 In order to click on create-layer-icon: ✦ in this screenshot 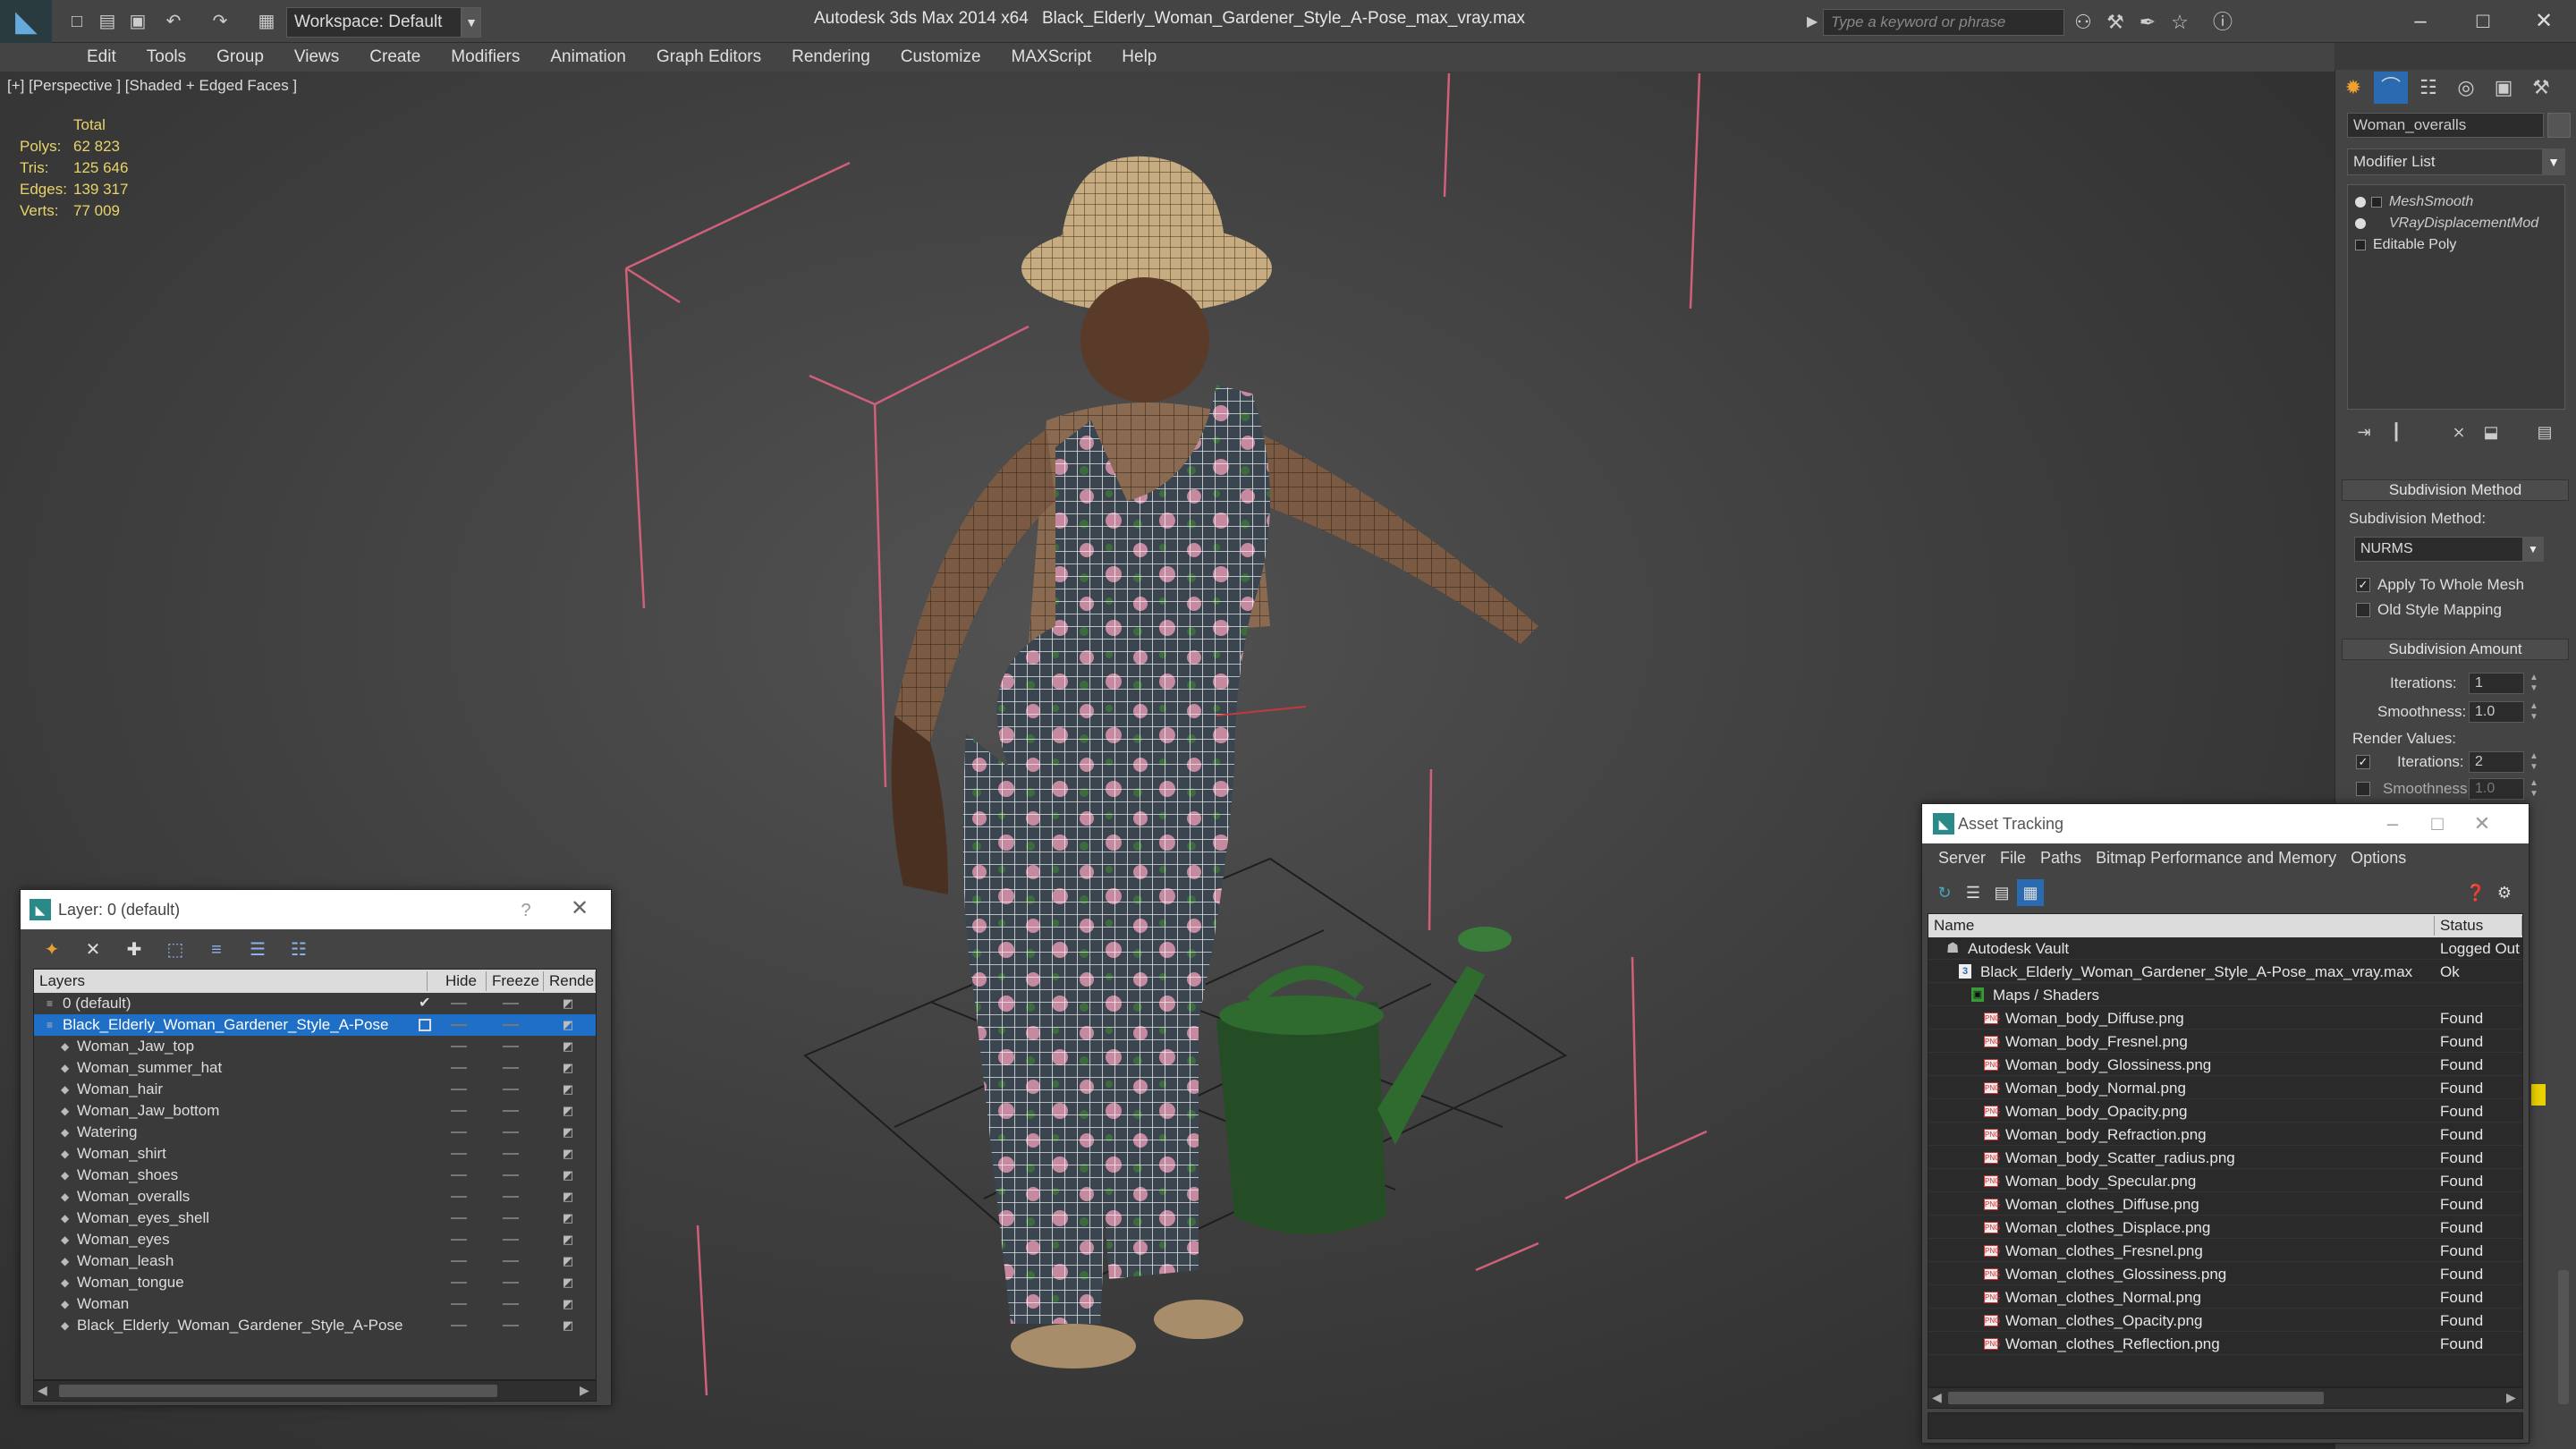, I will do `click(52, 950)`.